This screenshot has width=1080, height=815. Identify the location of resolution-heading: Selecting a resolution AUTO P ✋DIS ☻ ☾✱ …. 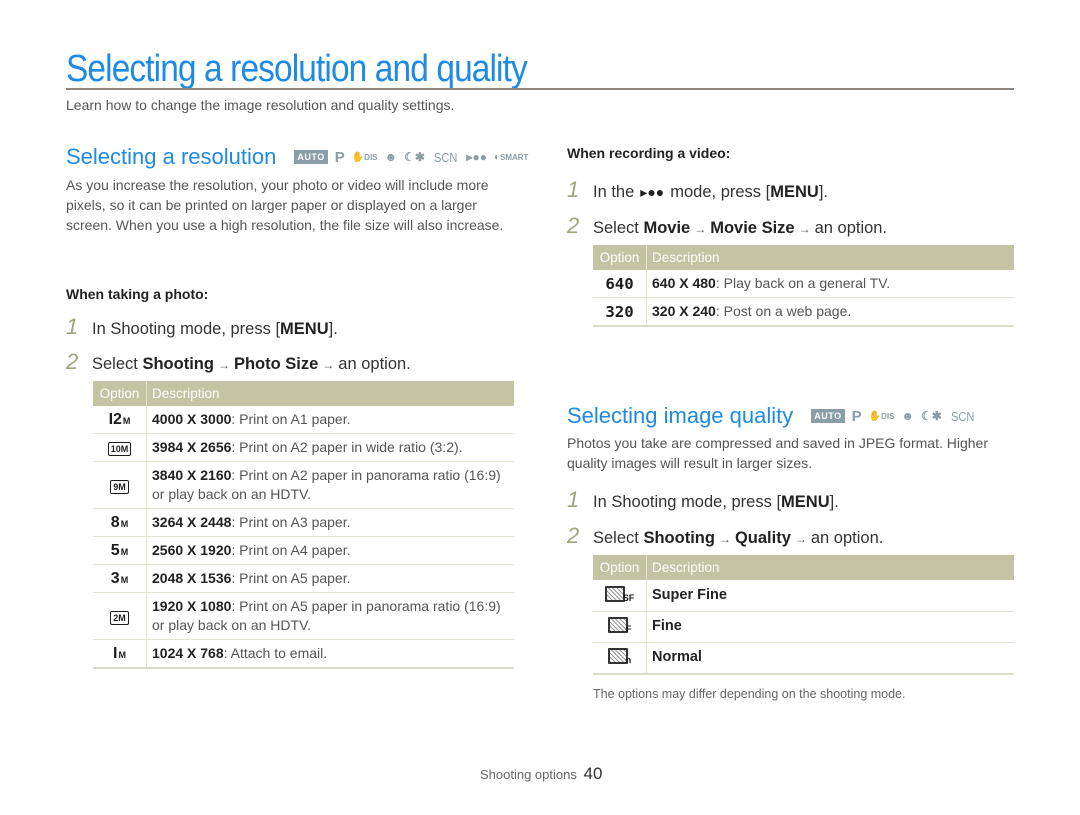
(297, 157).